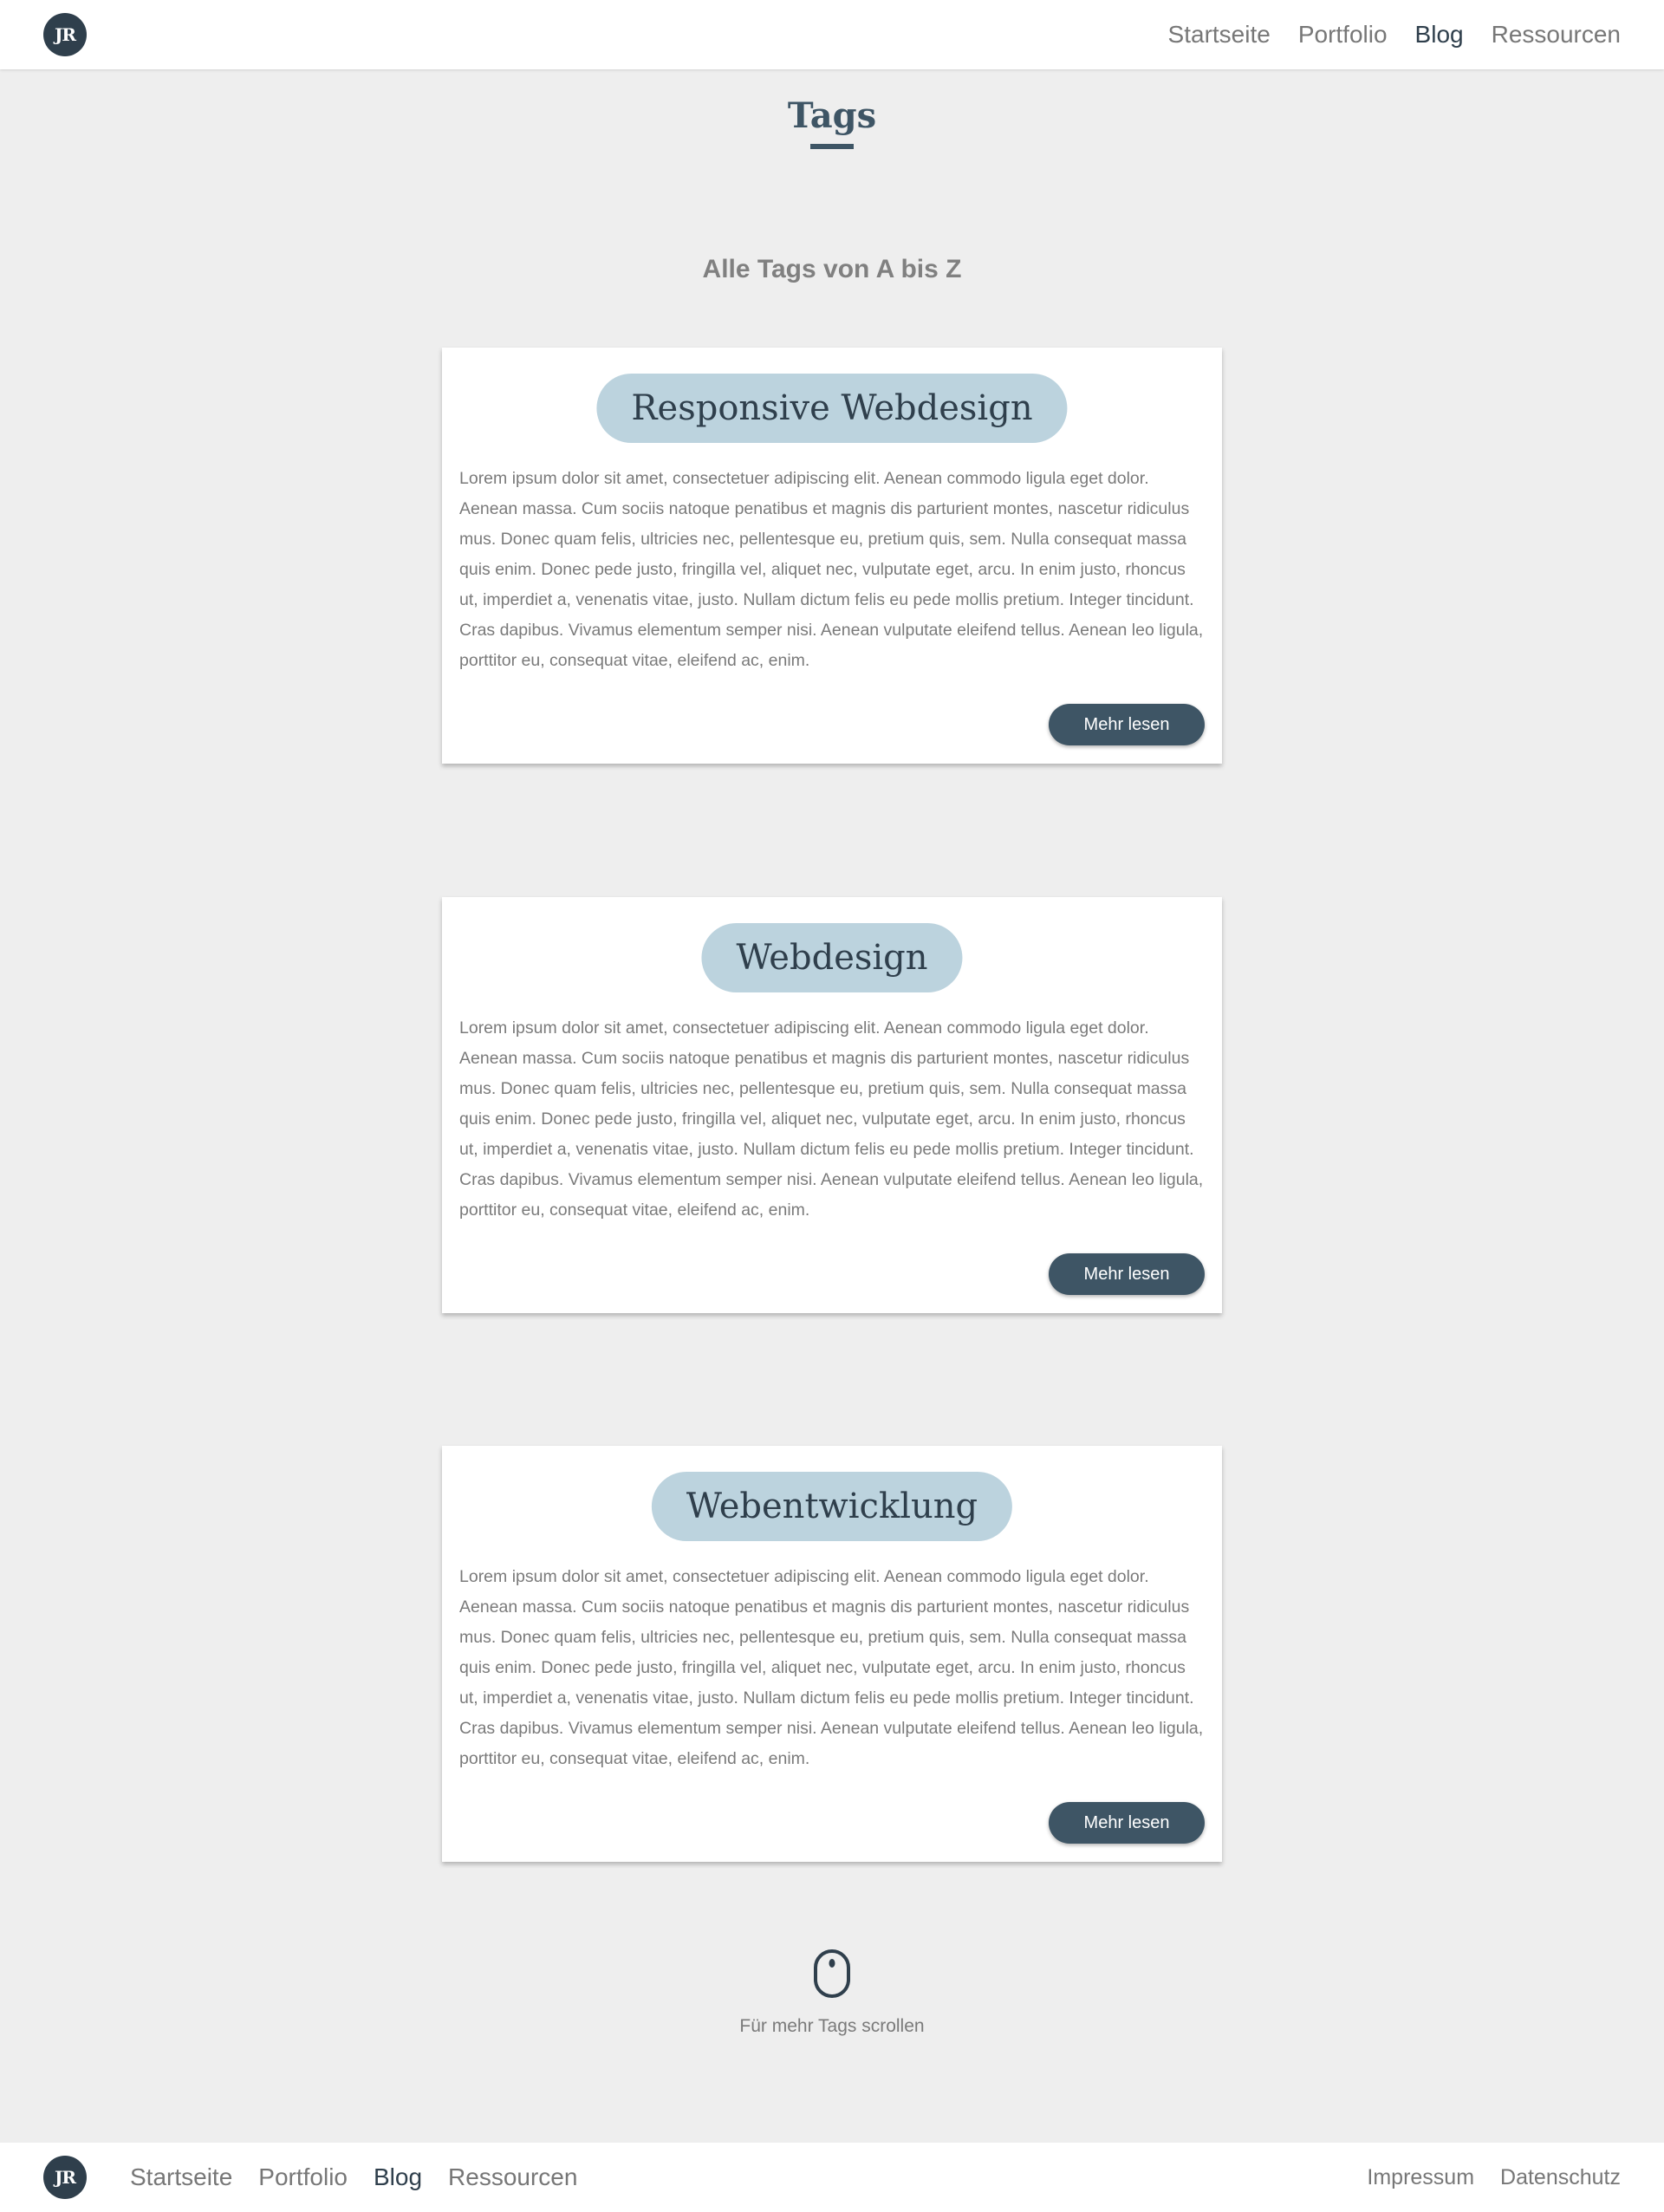  Describe the element at coordinates (832, 269) in the screenshot. I see `page-subtitle: Alle Tags von A bis Z` at that location.